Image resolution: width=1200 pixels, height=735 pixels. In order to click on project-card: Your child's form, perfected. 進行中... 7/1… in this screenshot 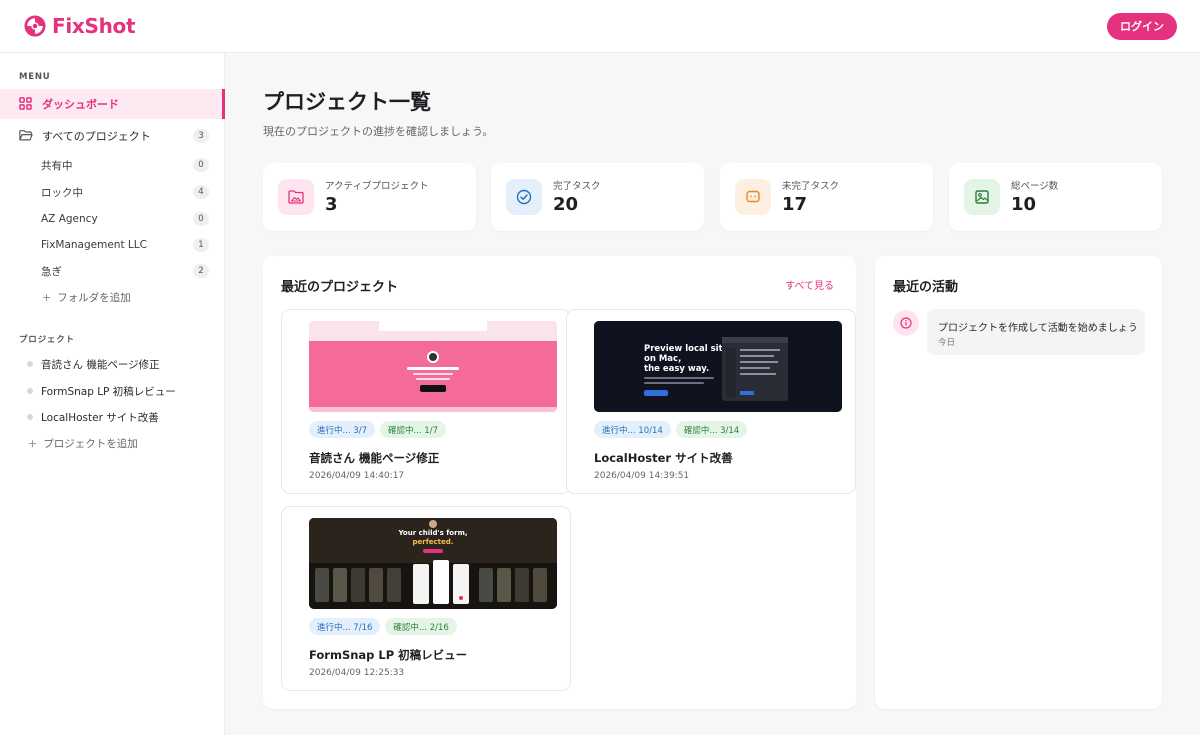, I will do `click(426, 598)`.